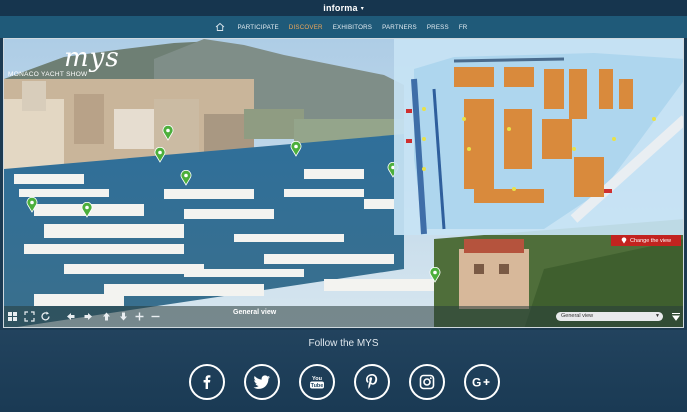 This screenshot has height=412, width=687. Describe the element at coordinates (482, 382) in the screenshot. I see `google-plus-icon: G` at that location.